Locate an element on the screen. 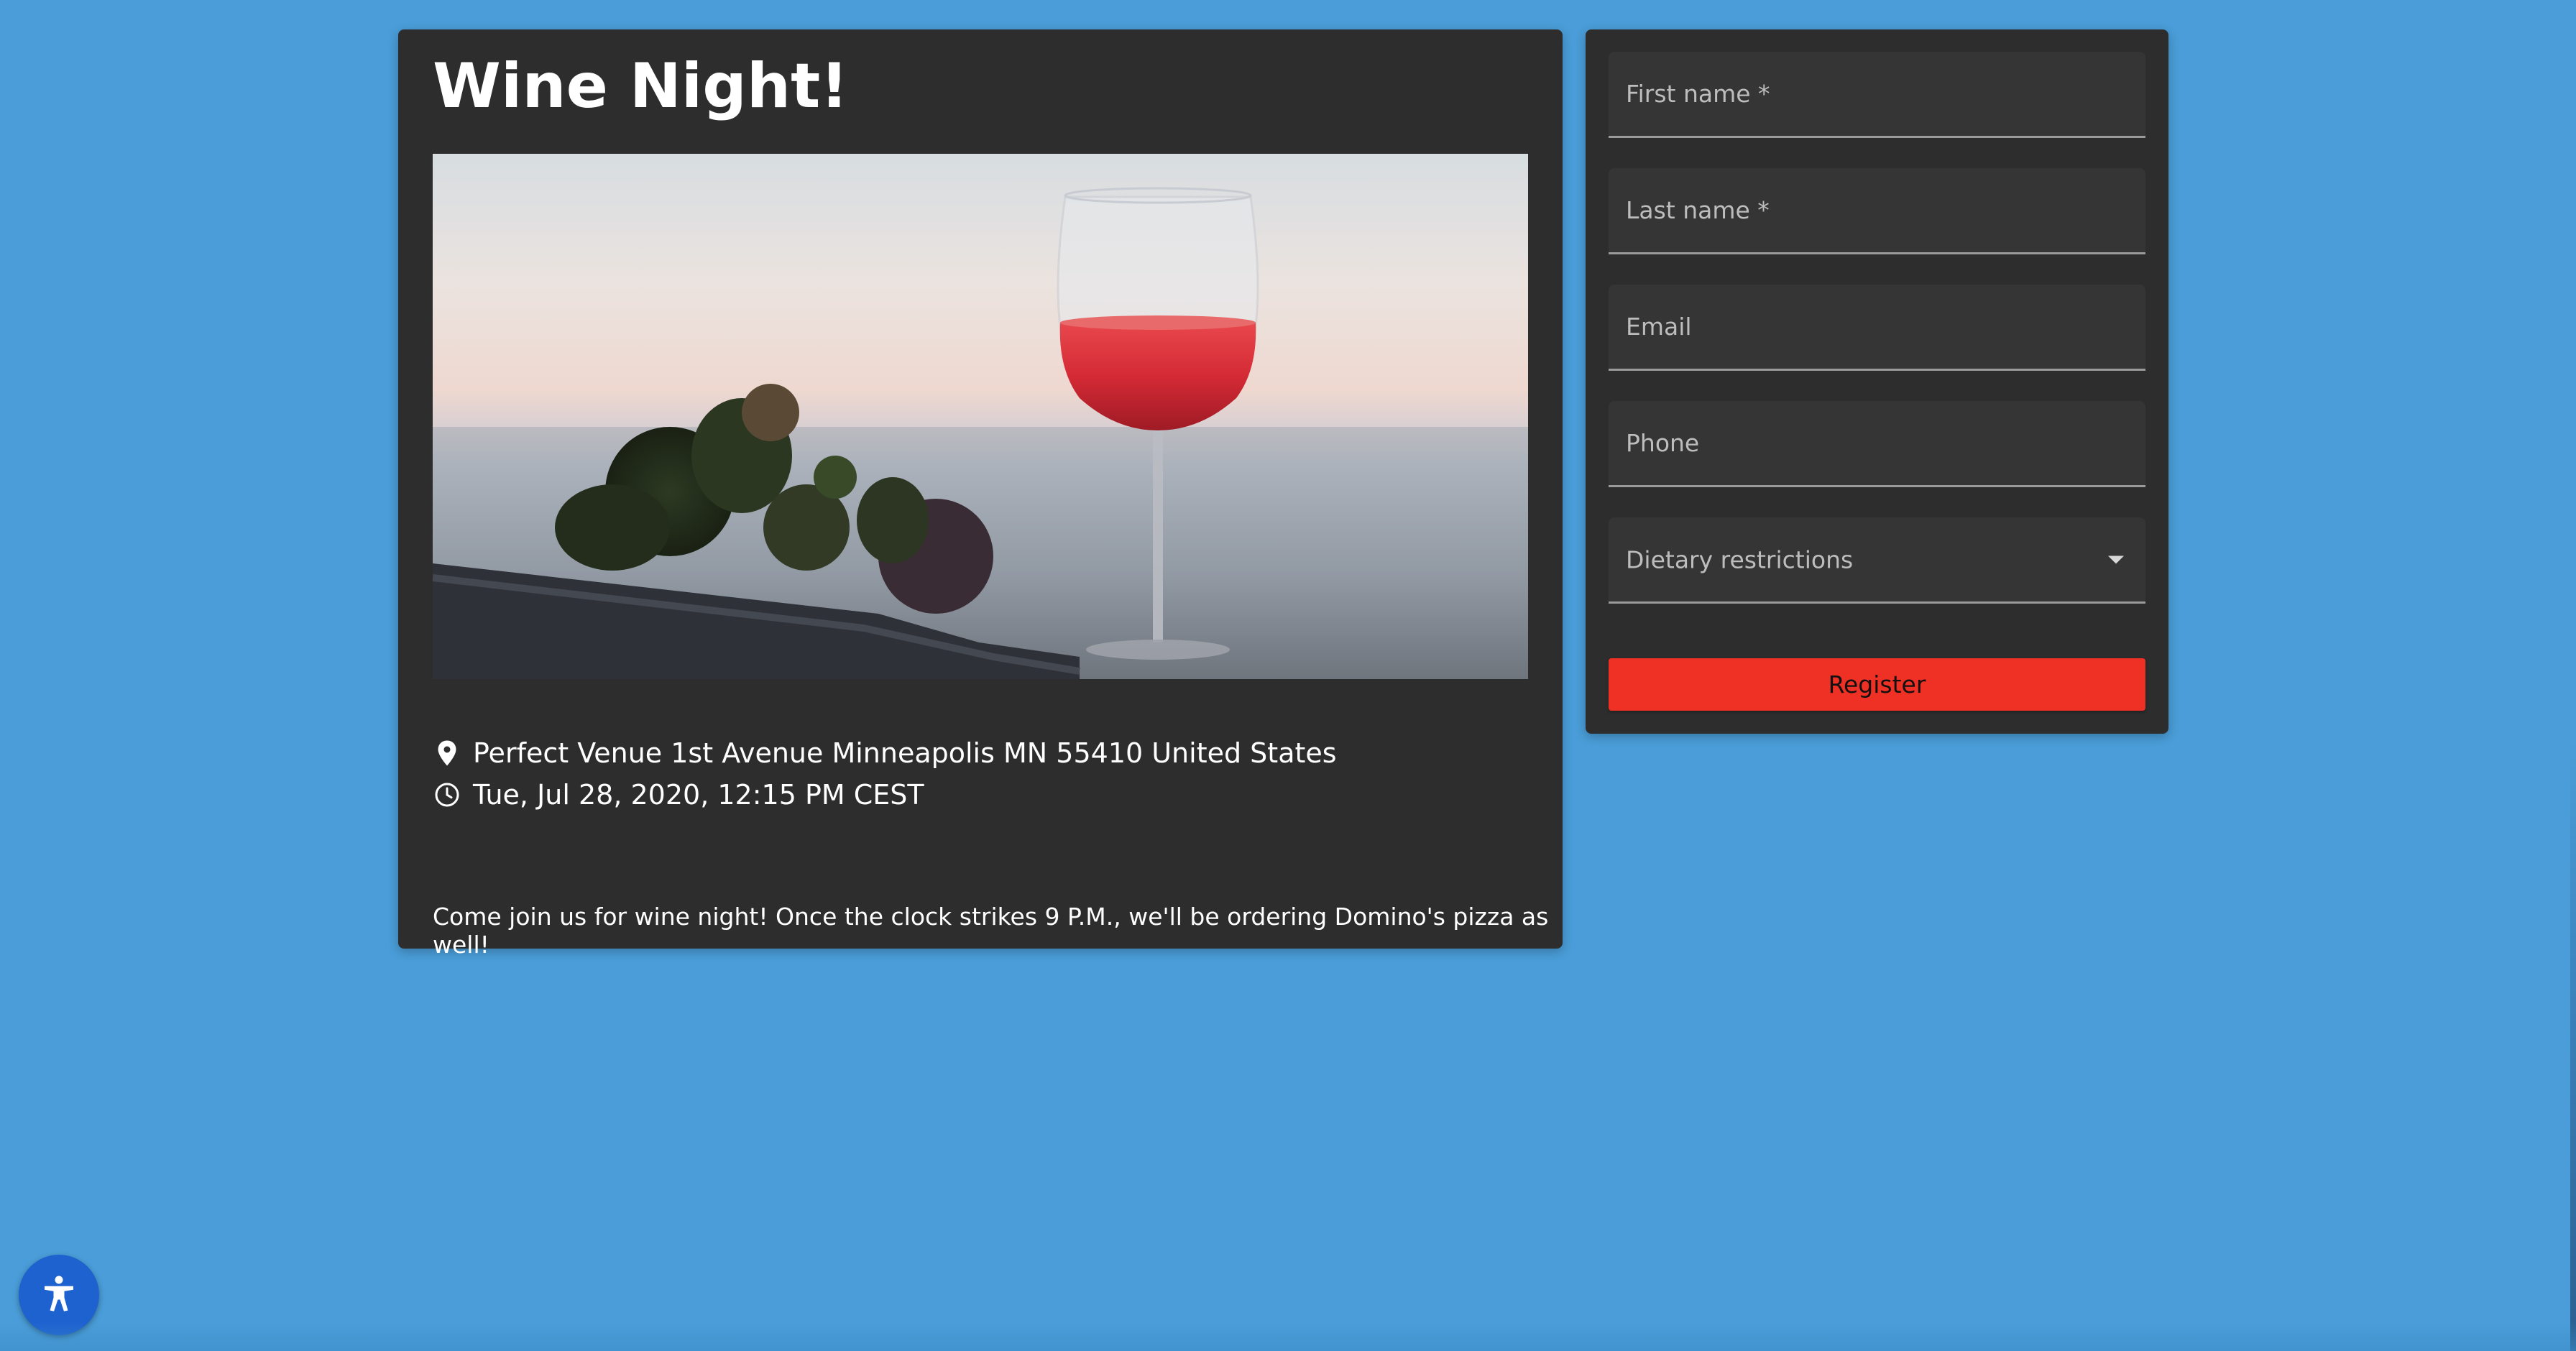  scrollbar-edge is located at coordinates (2573, 675).